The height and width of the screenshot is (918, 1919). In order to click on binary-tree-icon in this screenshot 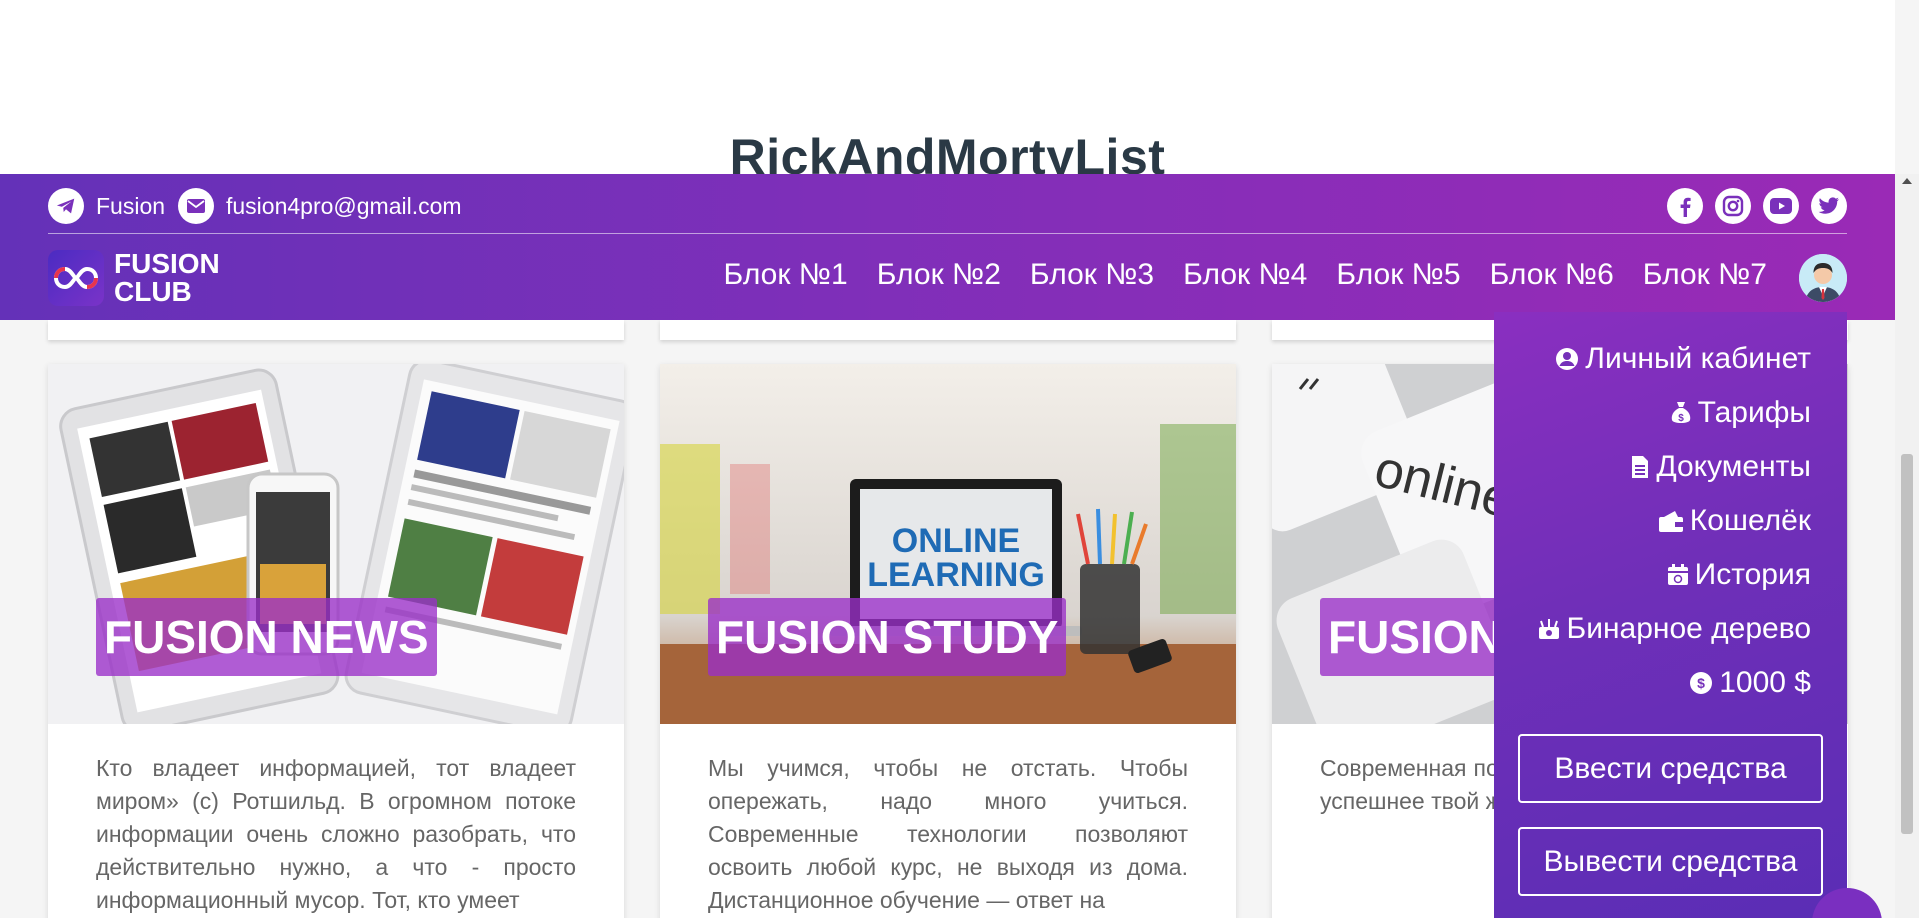, I will do `click(1549, 629)`.